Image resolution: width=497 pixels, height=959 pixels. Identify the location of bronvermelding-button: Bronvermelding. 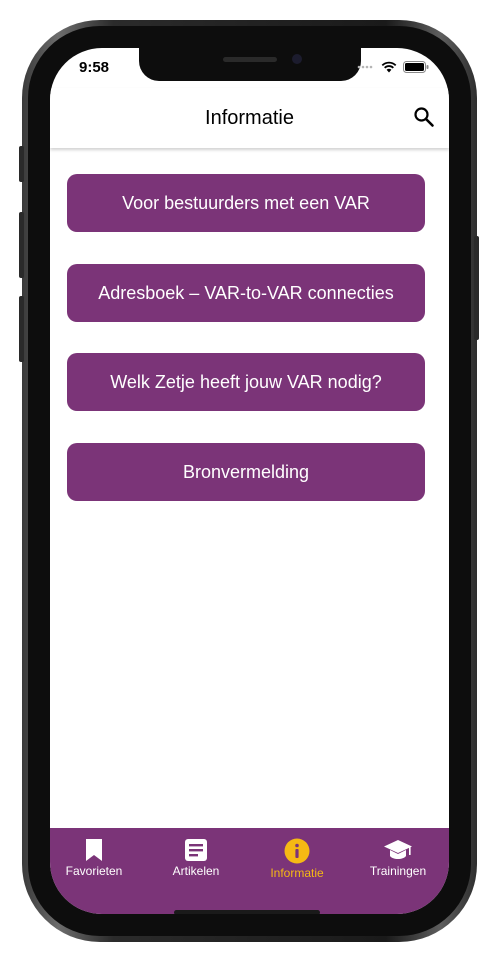
(246, 472).